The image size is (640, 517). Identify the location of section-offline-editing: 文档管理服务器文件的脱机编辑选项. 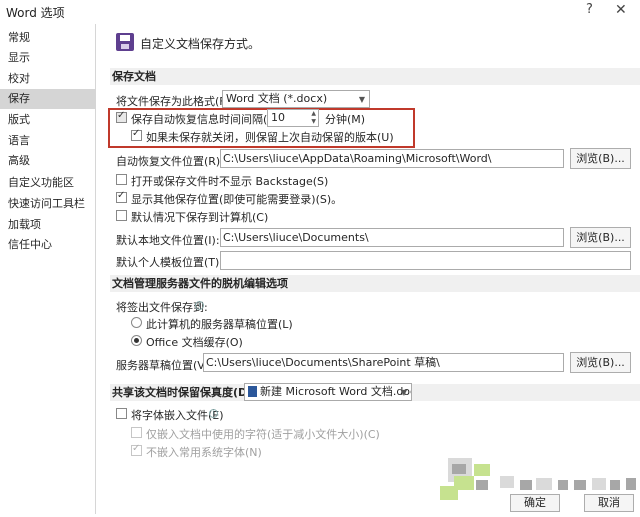
(375, 283).